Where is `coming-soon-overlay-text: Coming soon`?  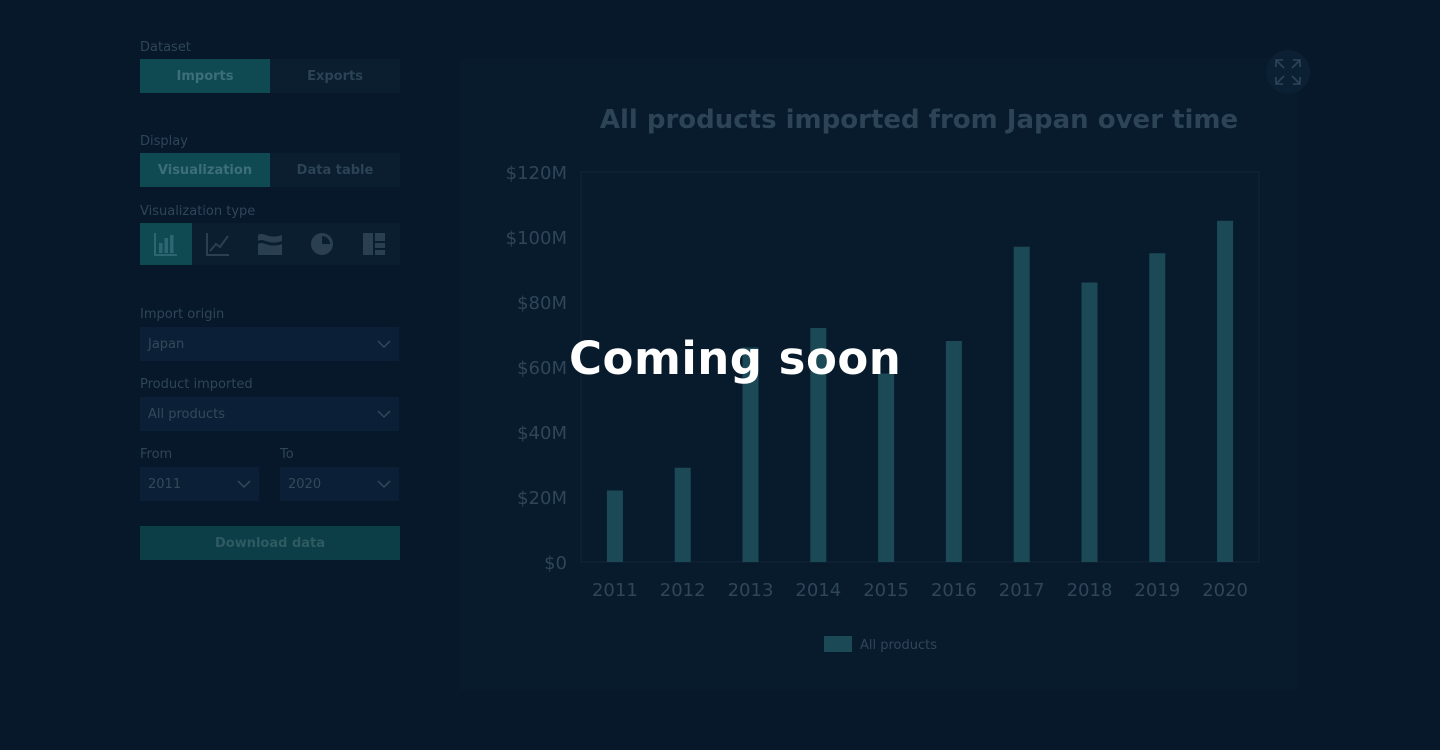 coming-soon-overlay-text: Coming soon is located at coordinates (735, 358).